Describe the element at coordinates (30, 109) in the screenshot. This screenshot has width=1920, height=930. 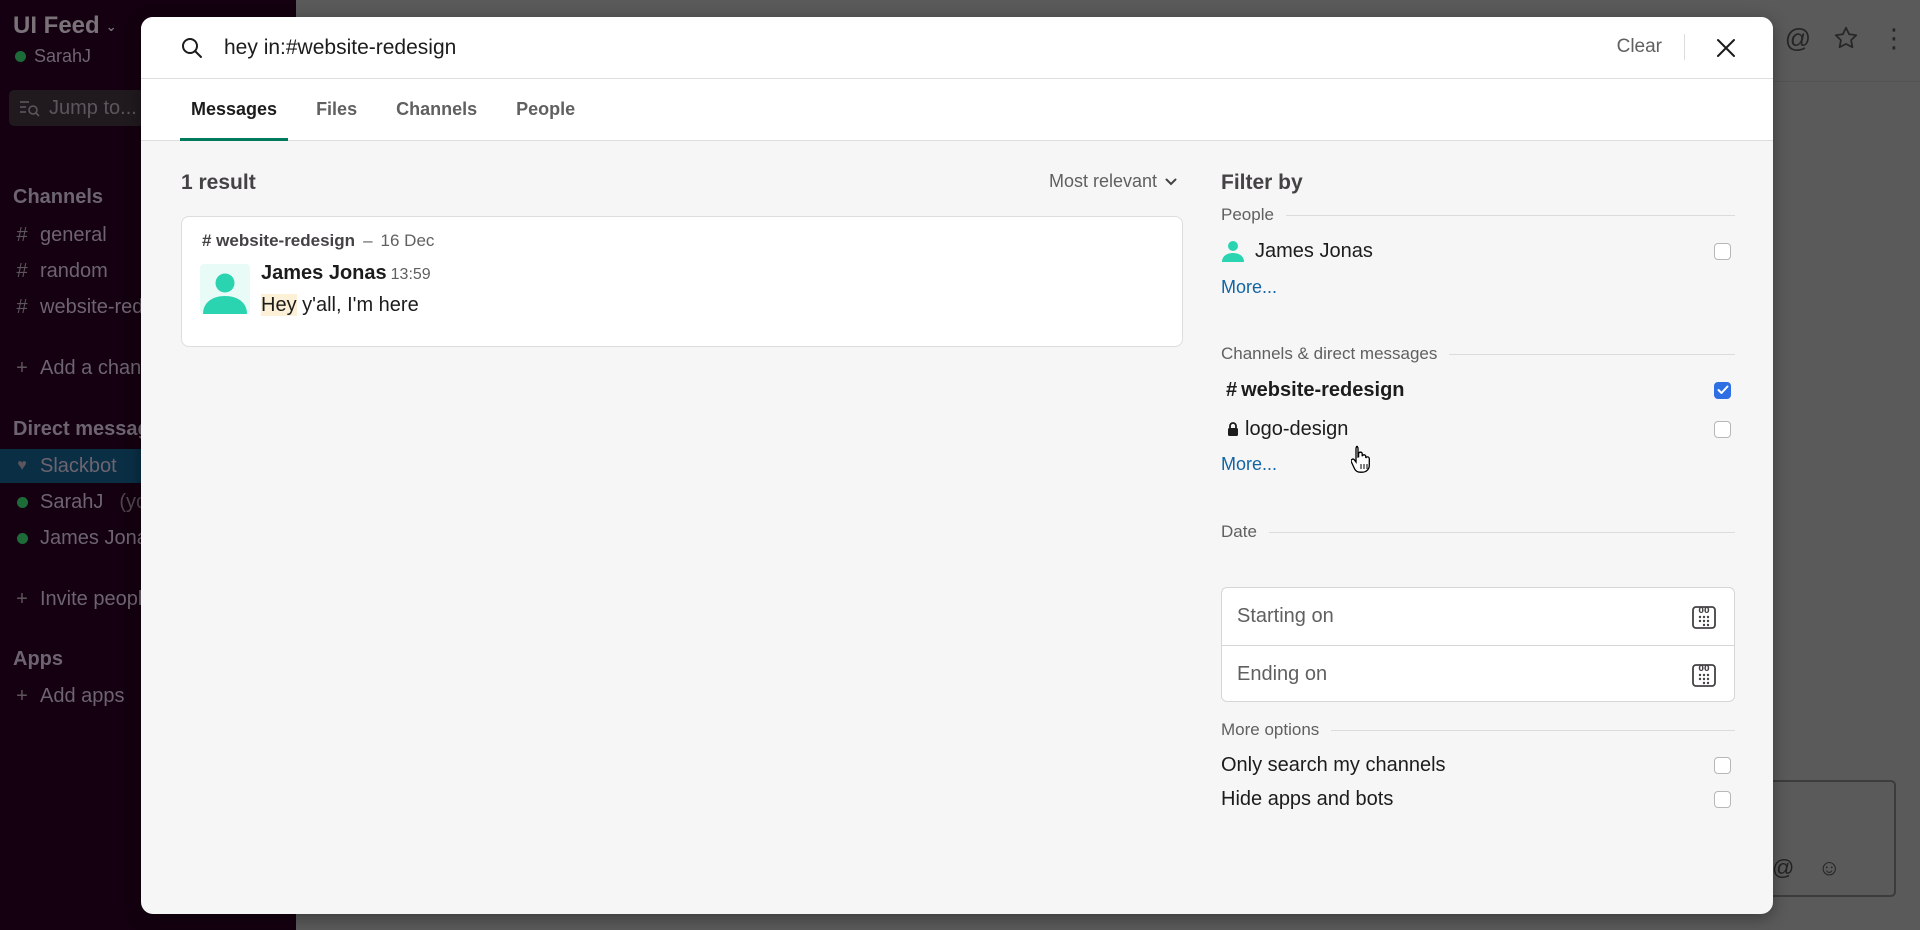
I see `jump-to-icon` at that location.